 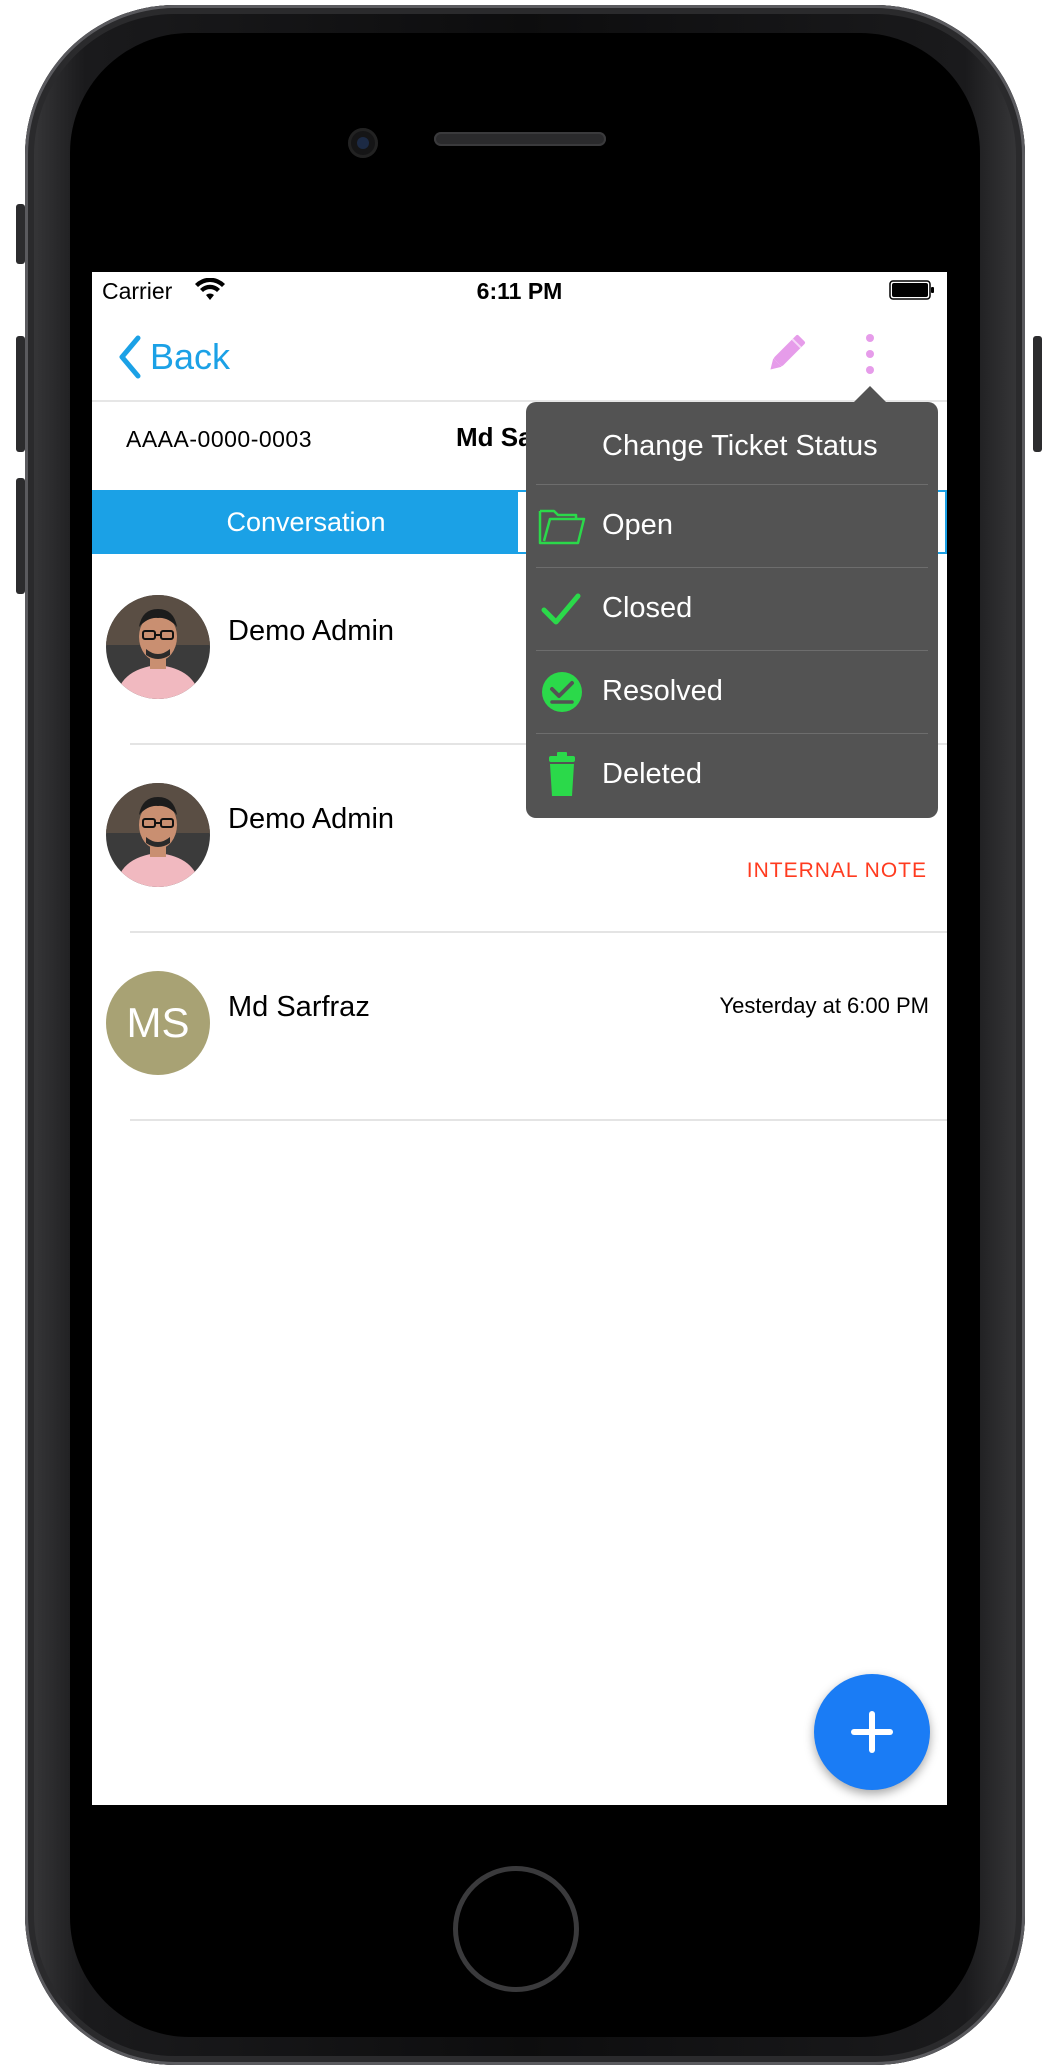 I want to click on status-time: 6:11 PM, so click(x=519, y=291).